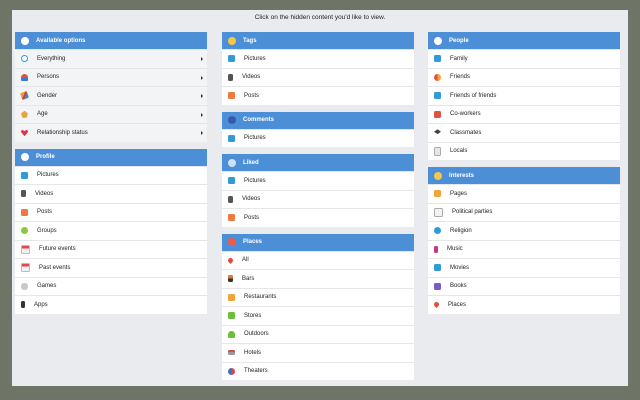 This screenshot has width=640, height=400. I want to click on option-age: Age, so click(111, 113).